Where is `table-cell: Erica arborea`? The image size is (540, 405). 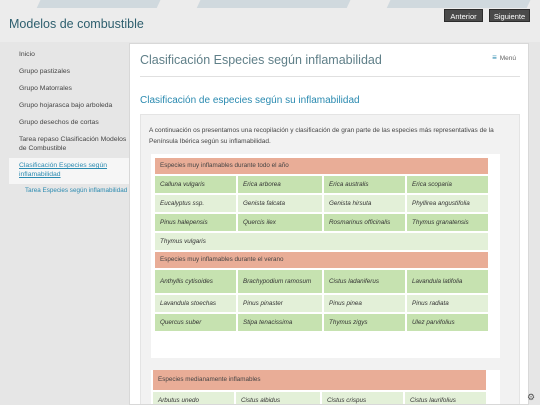 table-cell: Erica arborea is located at coordinates (280, 184).